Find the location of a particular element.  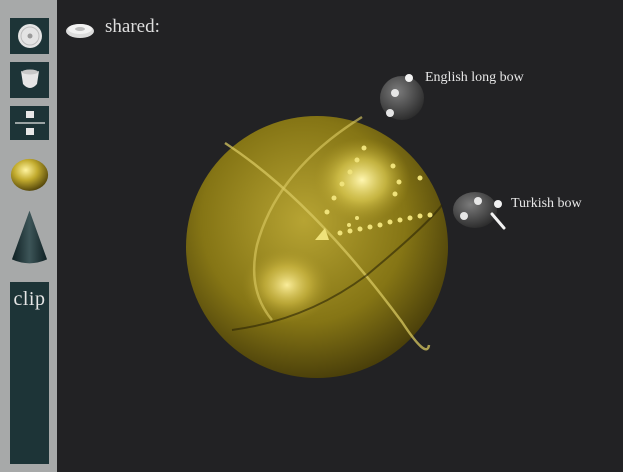

sphere-icon is located at coordinates (29, 174).